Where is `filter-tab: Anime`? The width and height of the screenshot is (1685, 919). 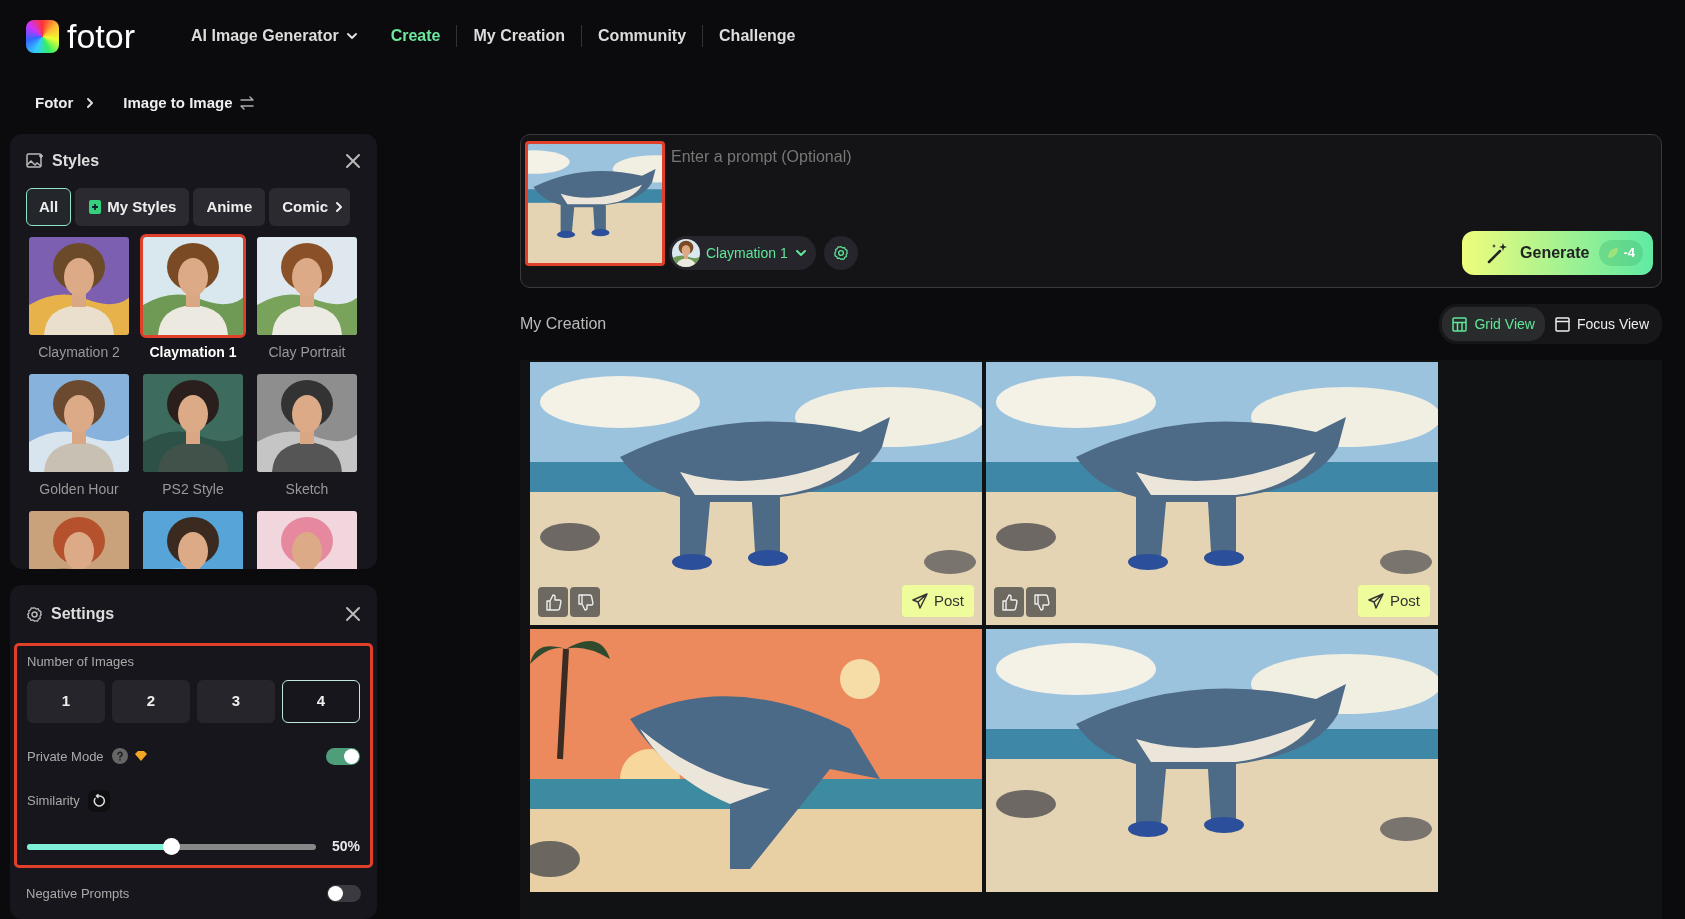
filter-tab: Anime is located at coordinates (229, 207).